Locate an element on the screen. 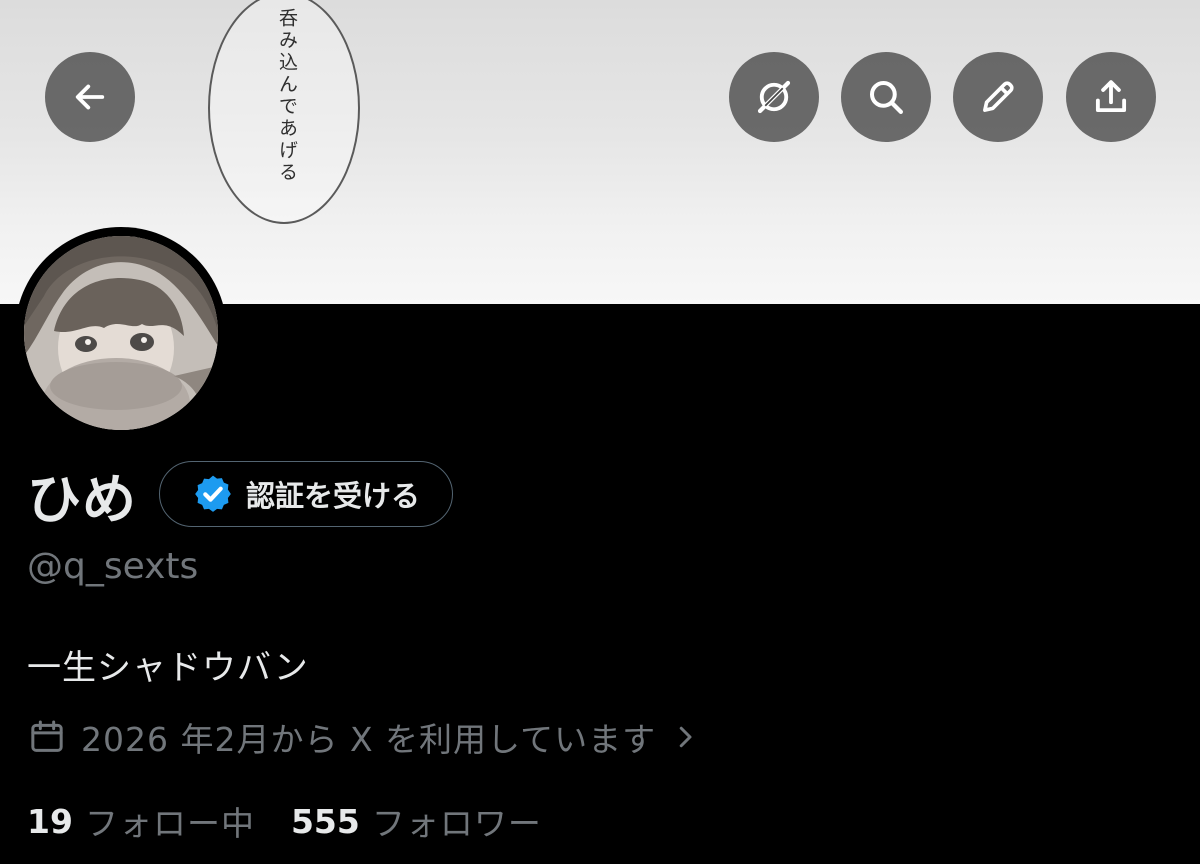 The height and width of the screenshot is (864, 1200). calendar-icon is located at coordinates (47, 736).